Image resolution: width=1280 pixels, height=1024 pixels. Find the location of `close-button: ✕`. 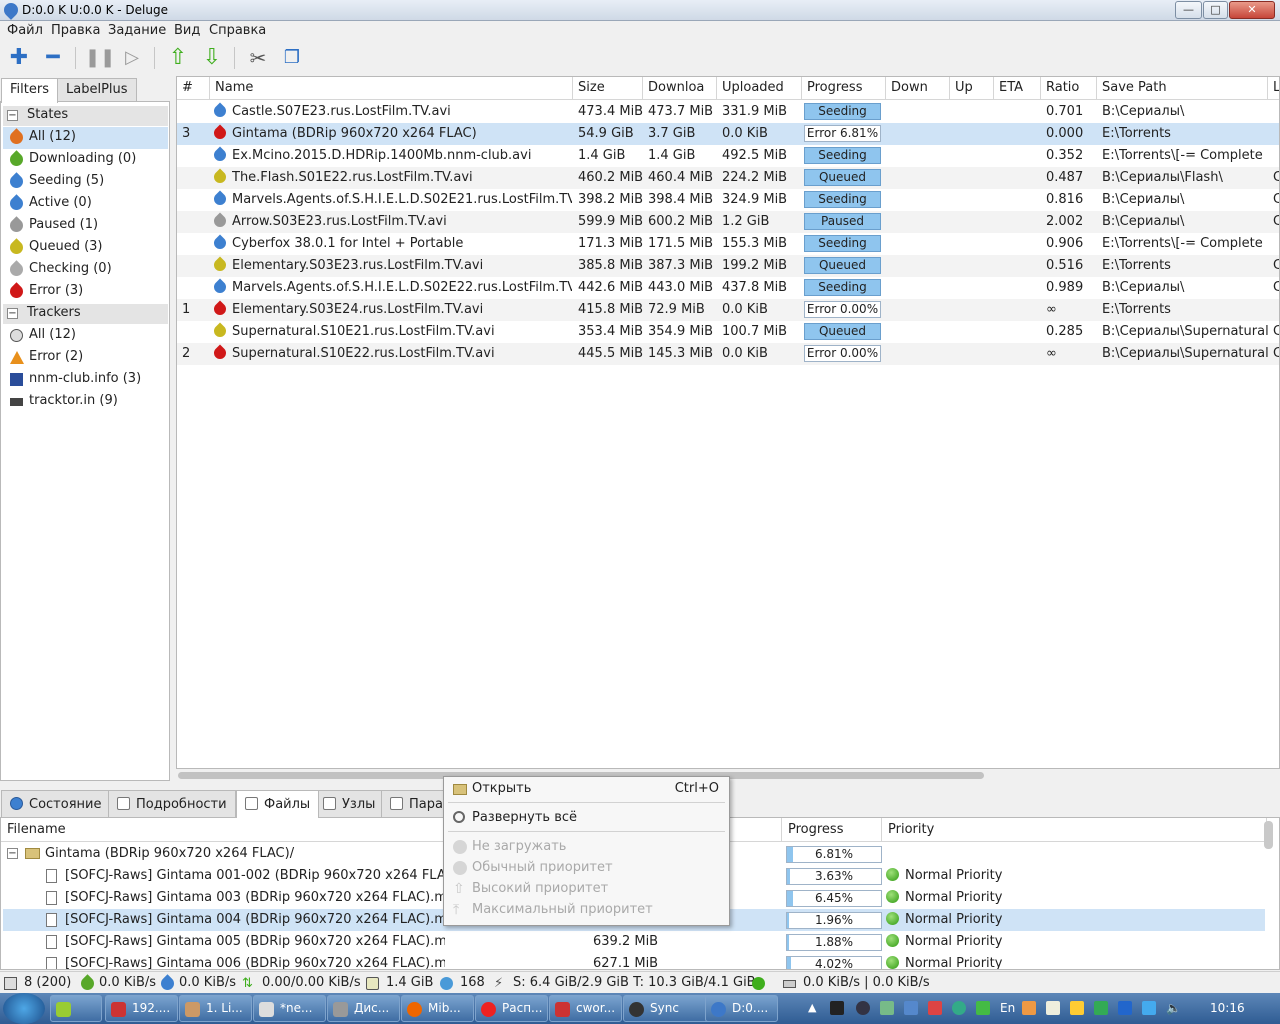

close-button: ✕ is located at coordinates (1252, 10).